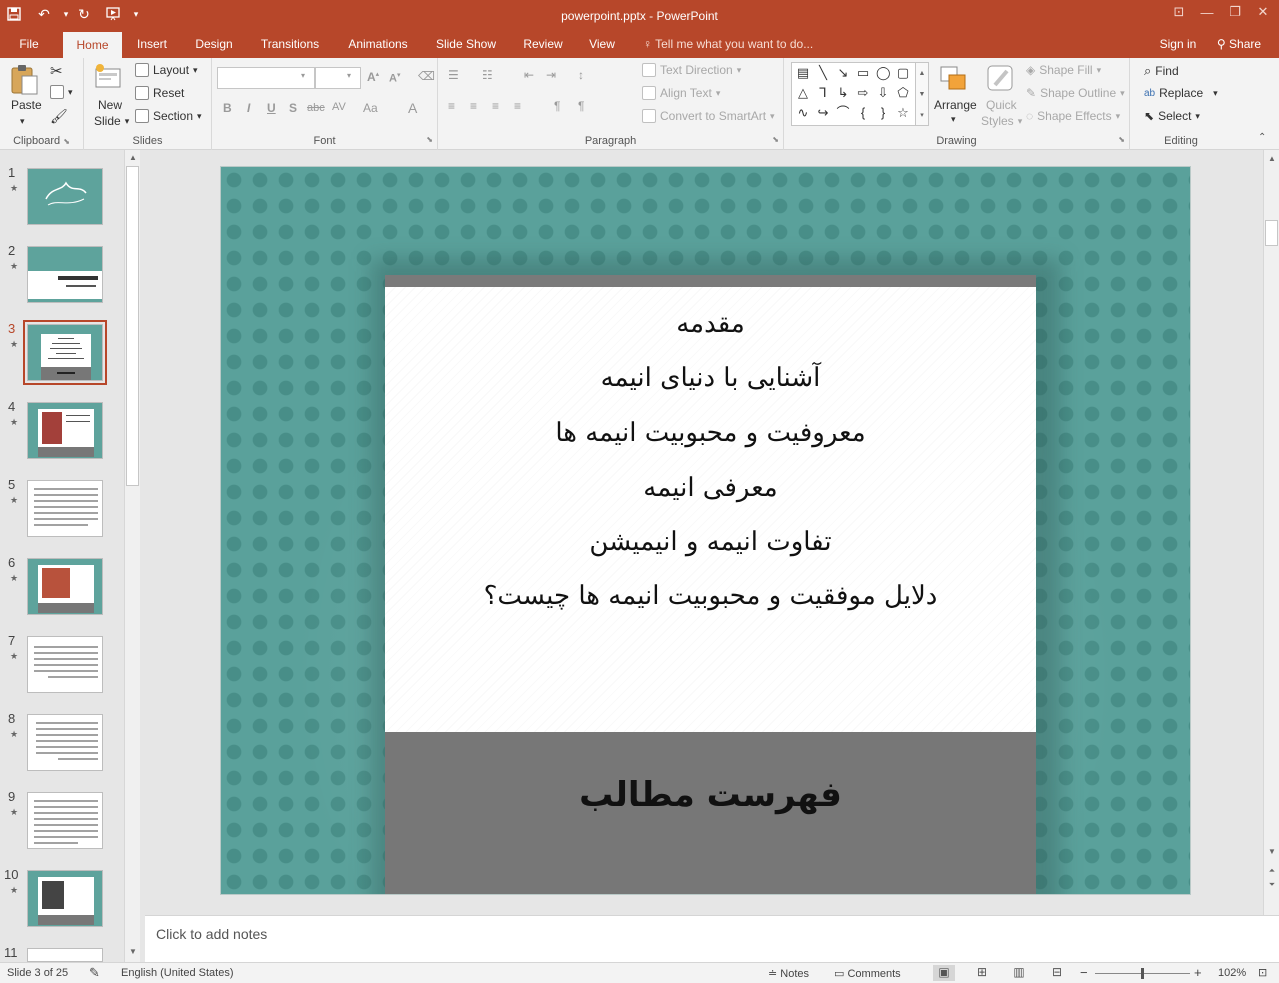 Image resolution: width=1279 pixels, height=983 pixels. Describe the element at coordinates (303, 75) in the screenshot. I see `font-name-dropdown-icon: ▾` at that location.